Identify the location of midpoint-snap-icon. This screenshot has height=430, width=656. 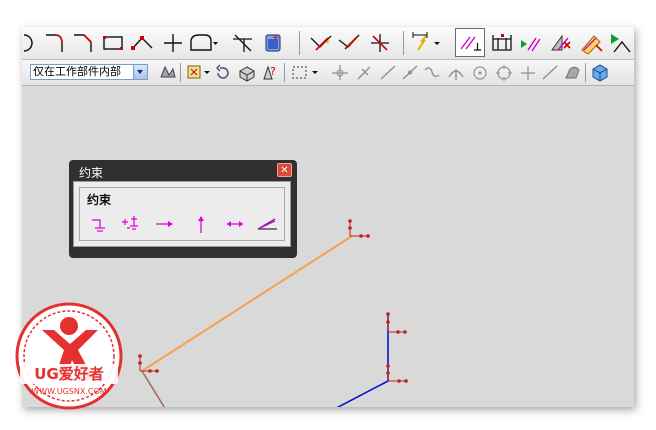
(364, 72).